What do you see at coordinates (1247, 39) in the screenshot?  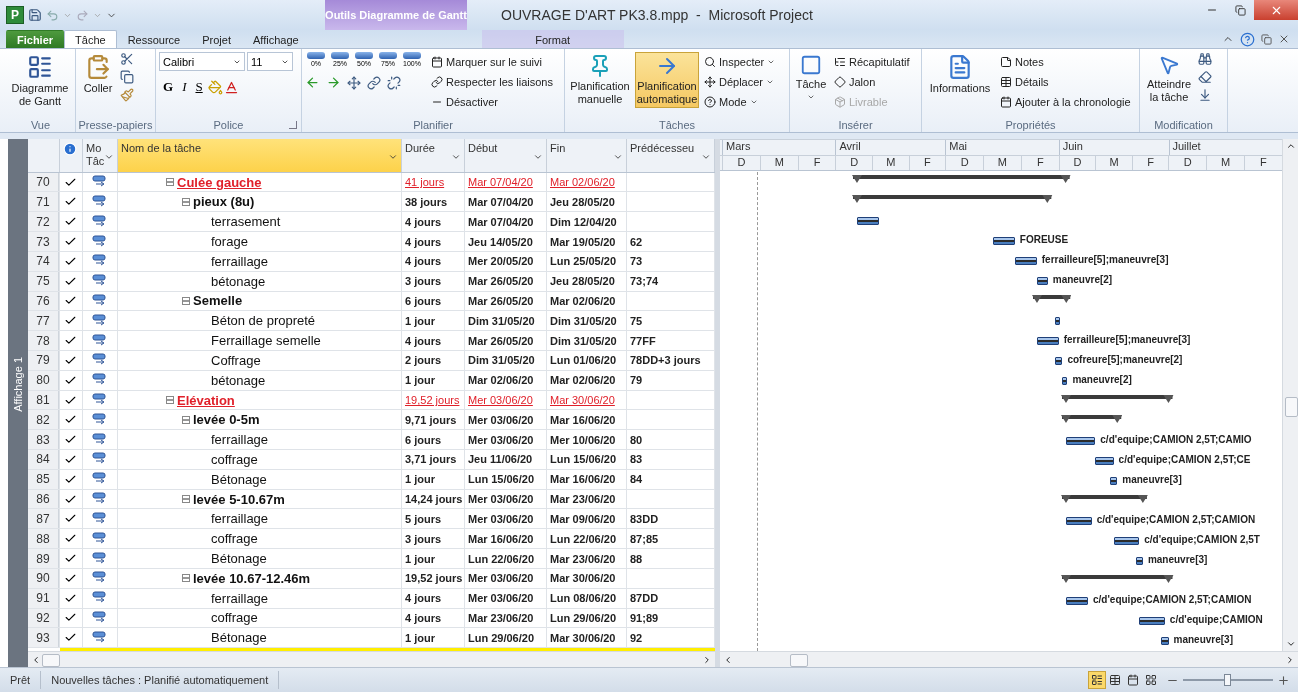 I see `help-icon` at bounding box center [1247, 39].